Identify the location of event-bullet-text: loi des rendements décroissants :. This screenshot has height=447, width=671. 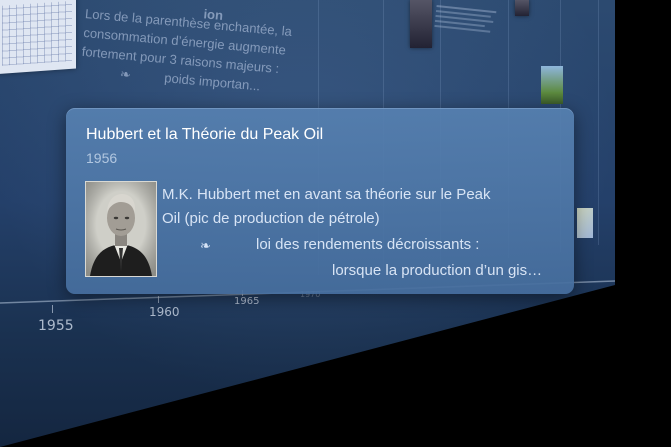
(368, 244).